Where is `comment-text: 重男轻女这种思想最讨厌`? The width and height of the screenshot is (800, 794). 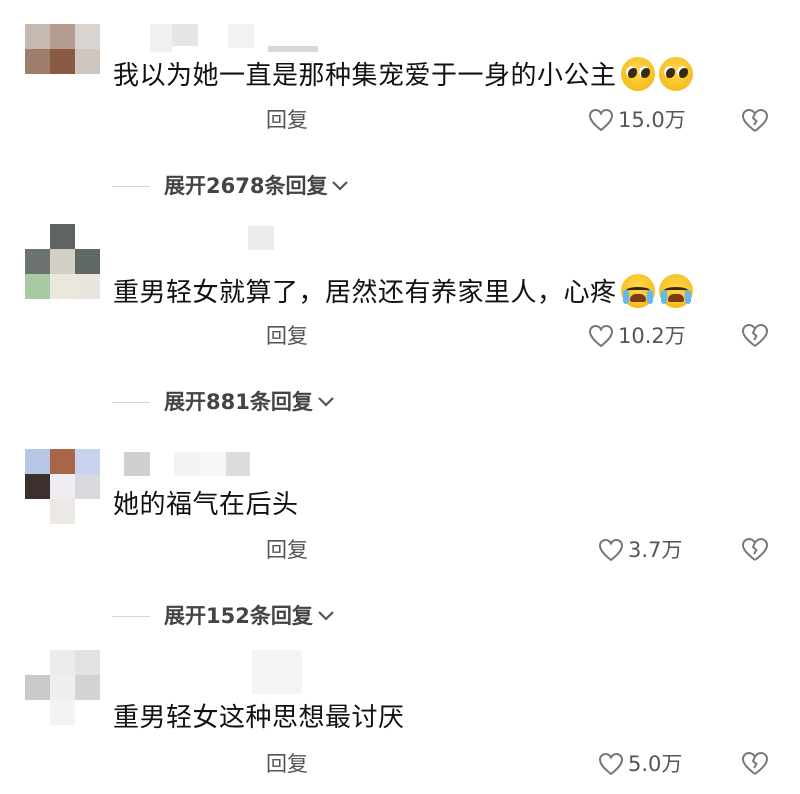
comment-text: 重男轻女这种思想最讨厌 is located at coordinates (259, 718).